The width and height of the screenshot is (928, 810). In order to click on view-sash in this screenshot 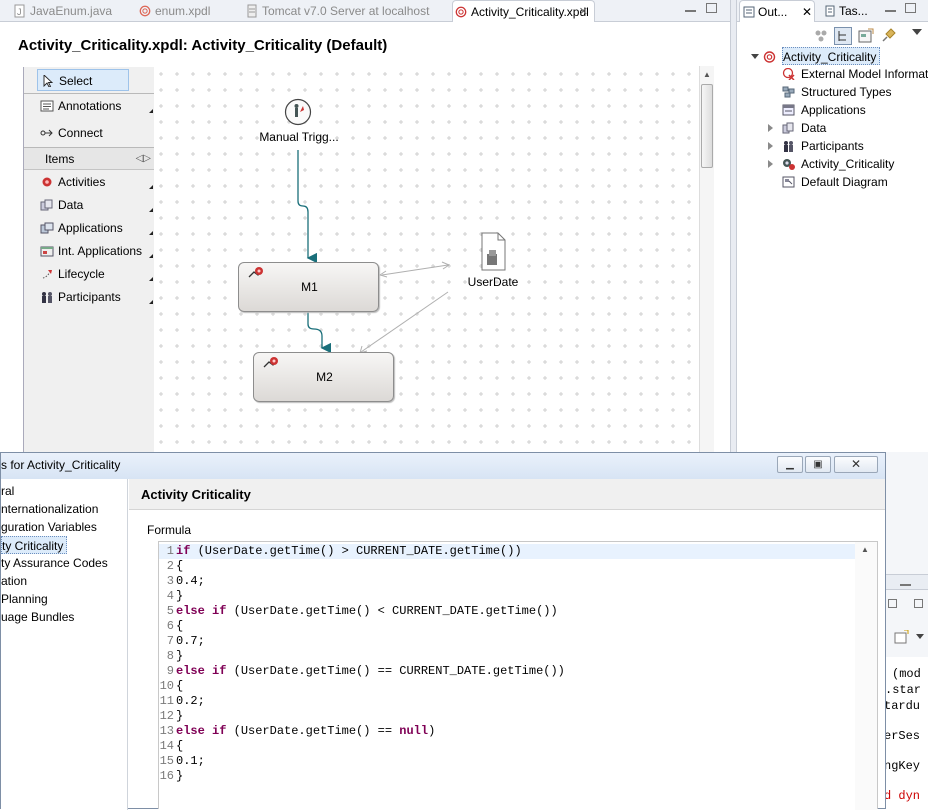, I will do `click(733, 226)`.